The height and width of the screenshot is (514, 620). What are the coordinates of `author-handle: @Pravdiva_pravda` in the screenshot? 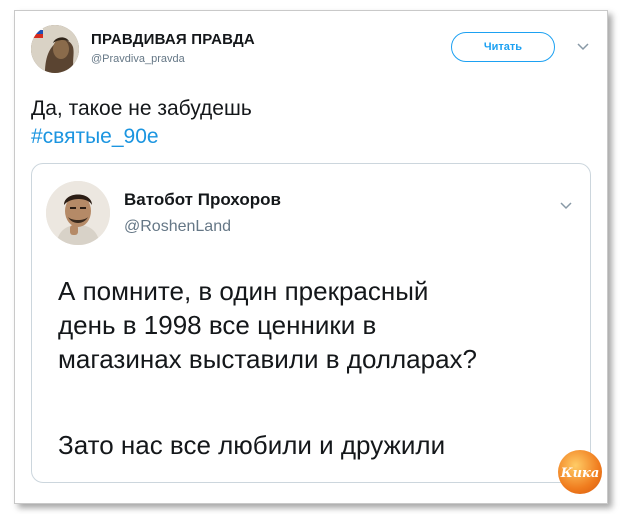 It's located at (138, 59).